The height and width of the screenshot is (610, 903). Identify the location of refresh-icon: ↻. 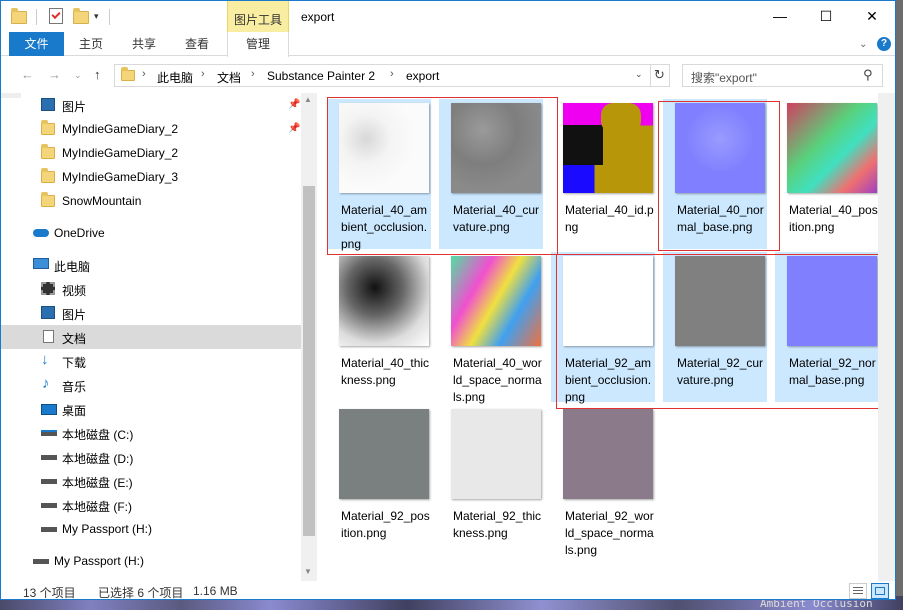
(659, 75).